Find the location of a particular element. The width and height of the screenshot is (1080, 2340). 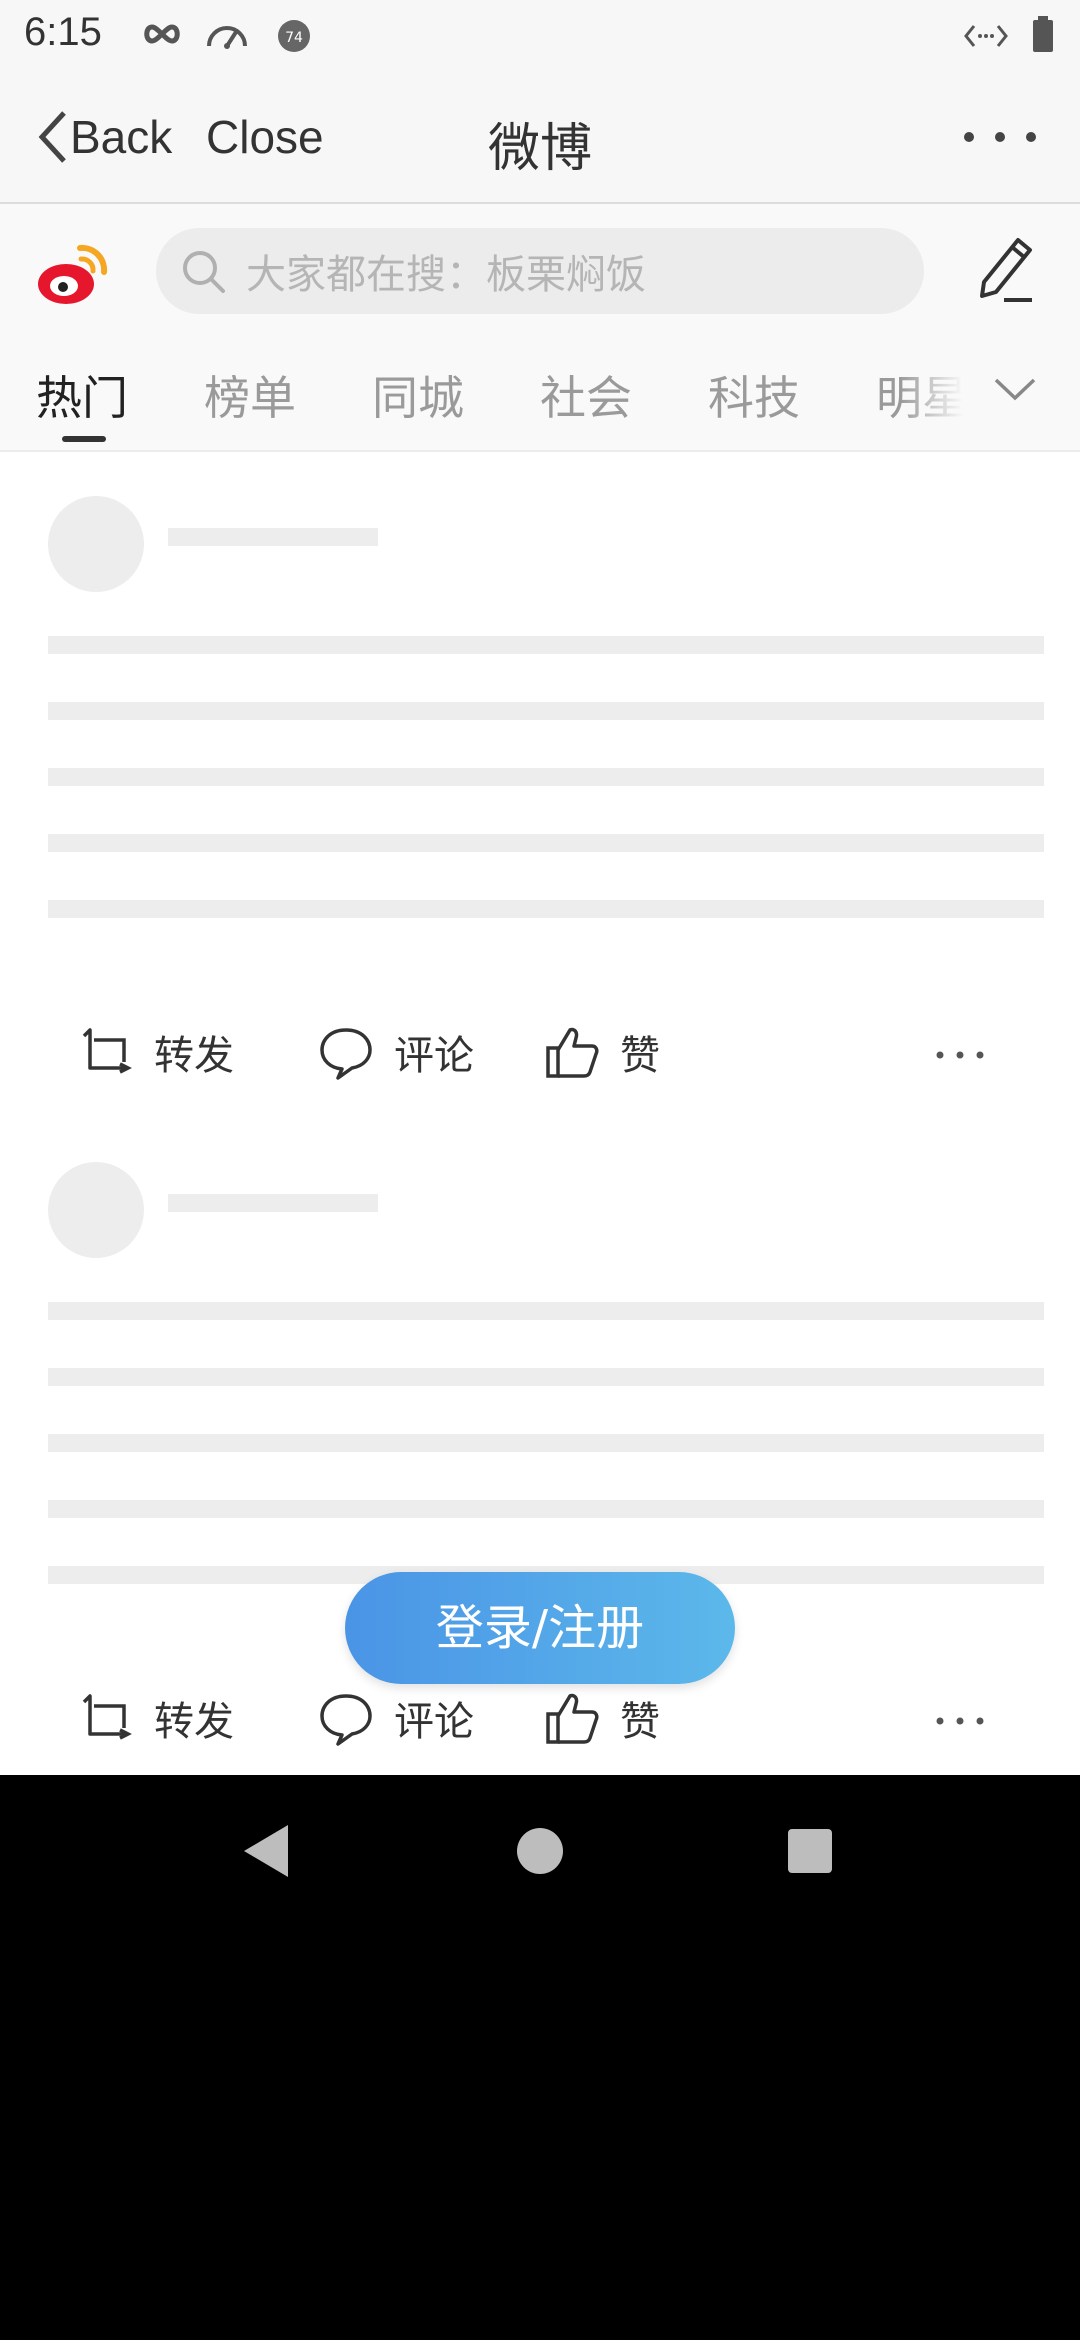

code-brackets-icon is located at coordinates (986, 36).